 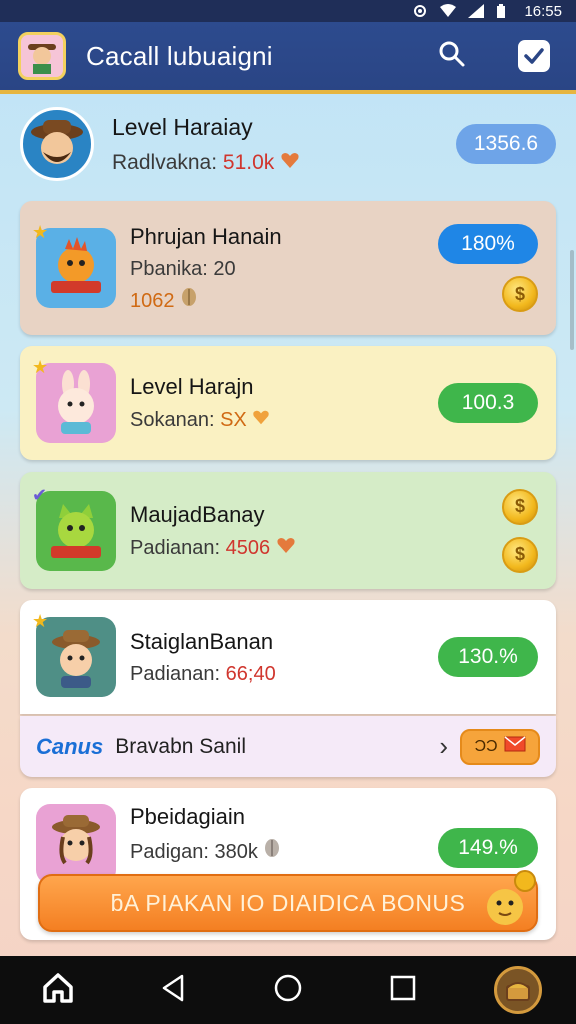 What do you see at coordinates (288, 58) in the screenshot?
I see `app-header: Cacall lubuaigni` at bounding box center [288, 58].